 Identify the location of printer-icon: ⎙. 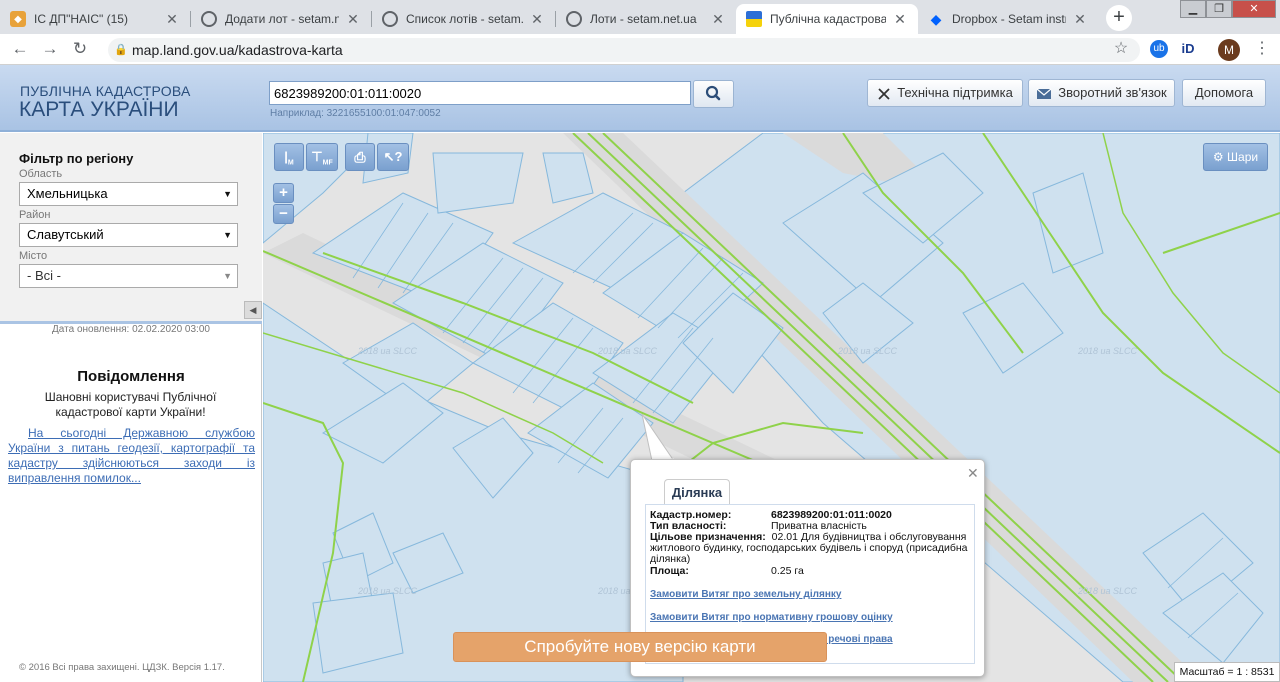
(360, 157).